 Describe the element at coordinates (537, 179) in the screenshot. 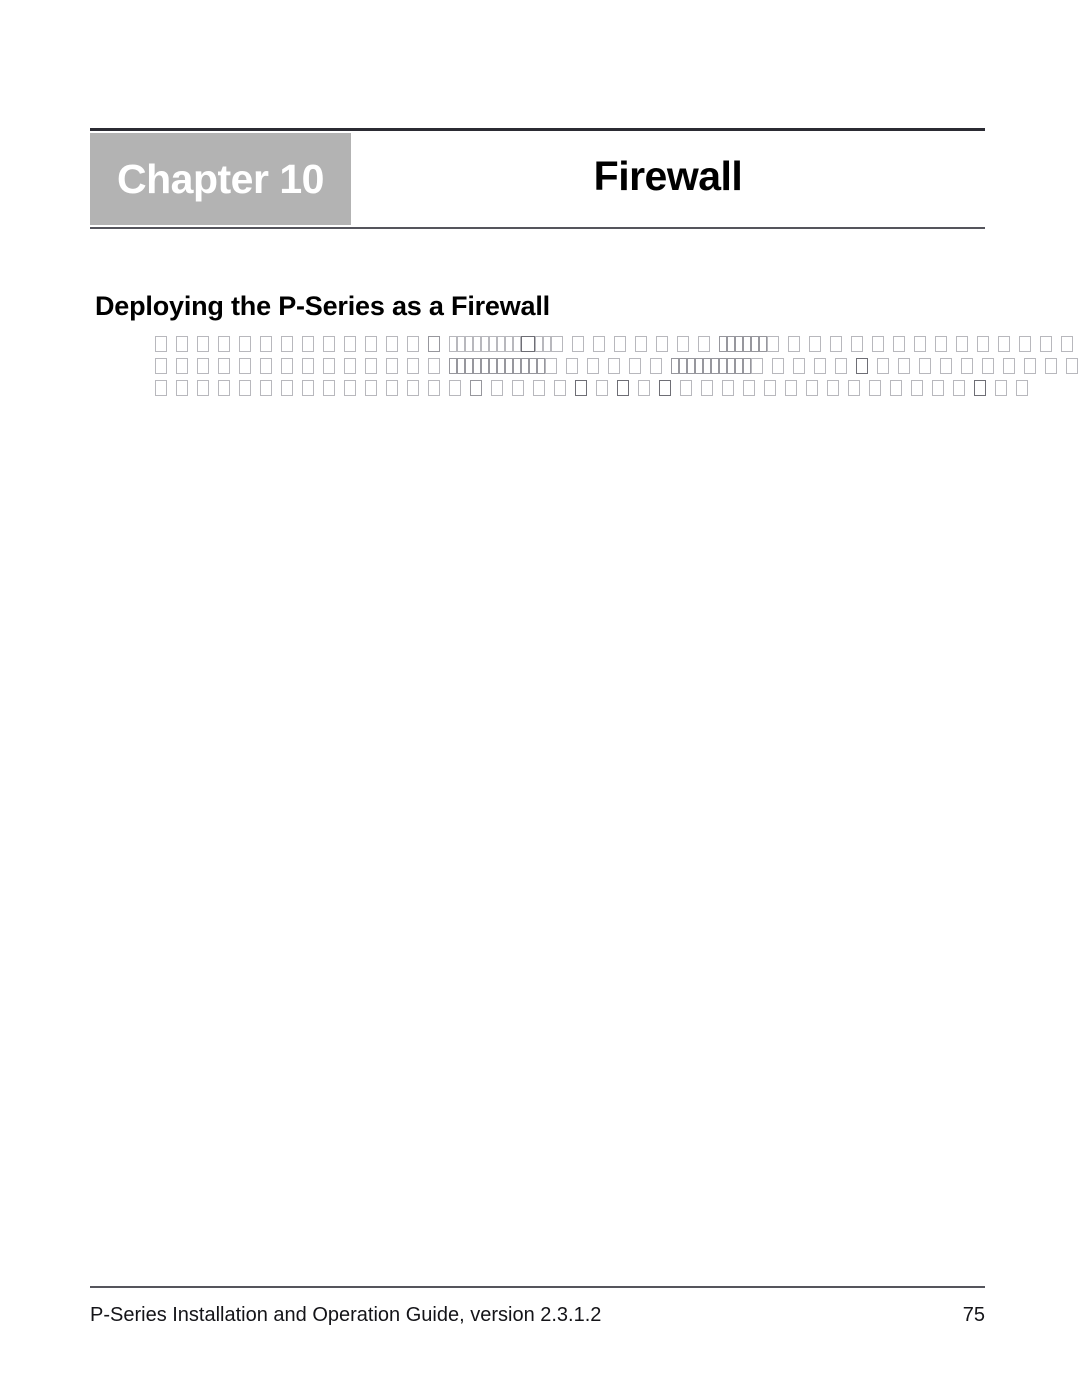

I see `chapter-header: Chapter 10 Firewall` at that location.